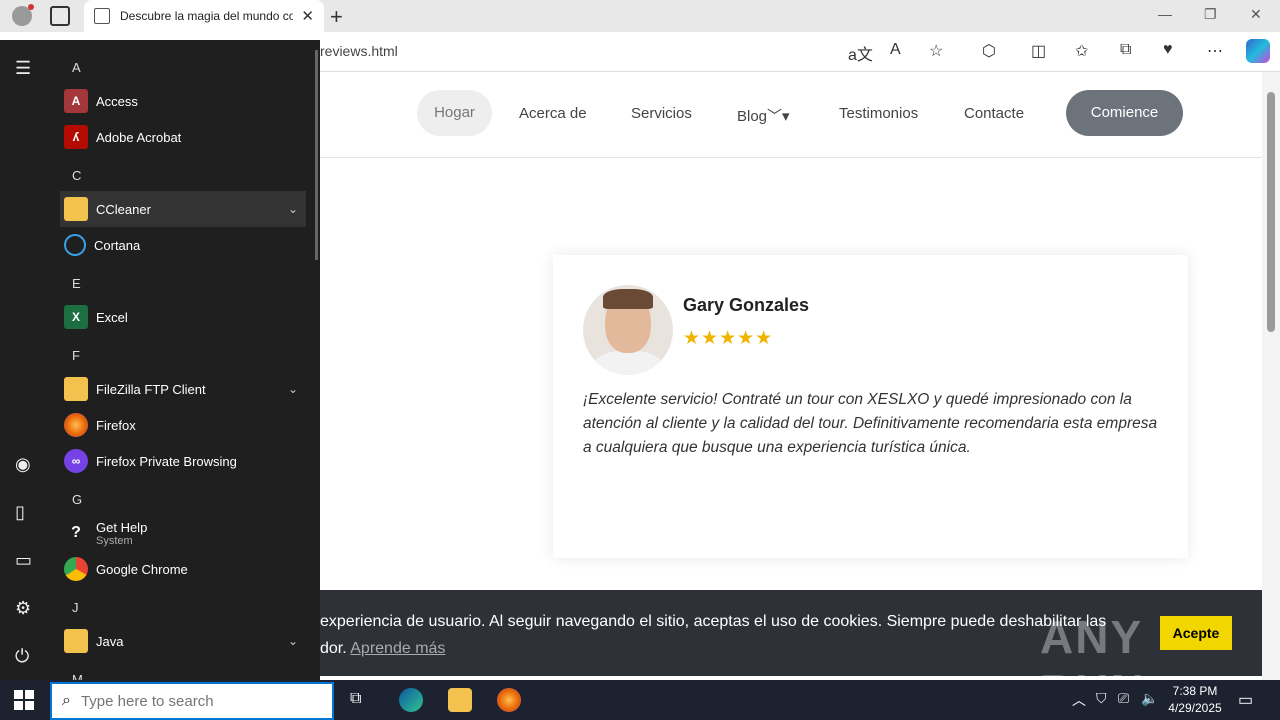  I want to click on app-firefox: Firefox, so click(183, 425).